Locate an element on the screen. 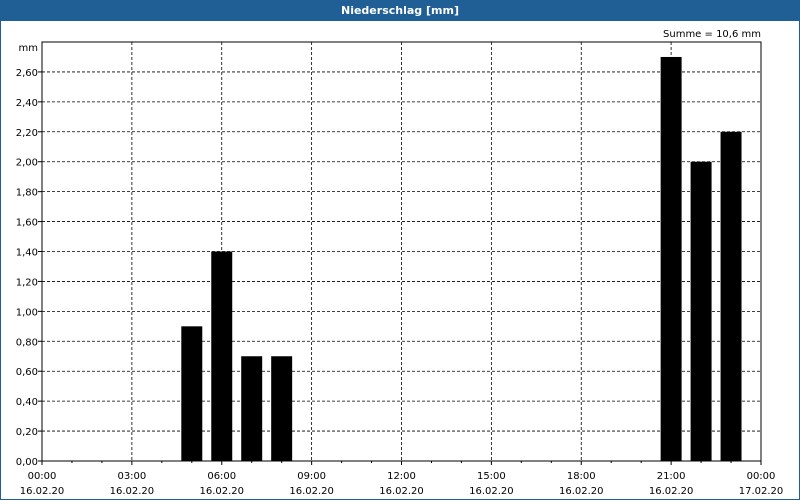 This screenshot has width=800, height=503. window-title: Niederschlag [mm] is located at coordinates (400, 11).